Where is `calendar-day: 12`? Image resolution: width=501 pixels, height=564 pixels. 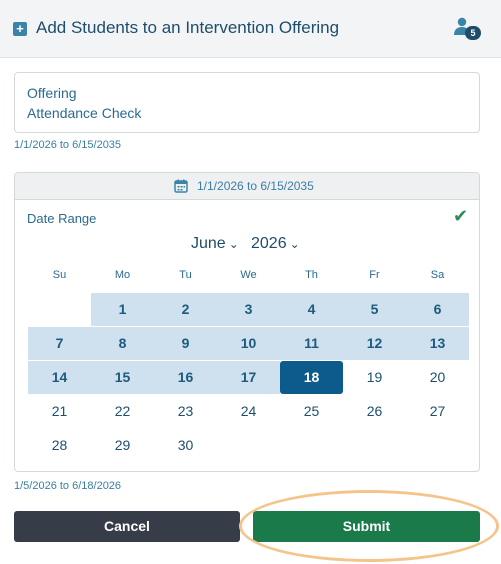
calendar-day: 12 is located at coordinates (374, 343).